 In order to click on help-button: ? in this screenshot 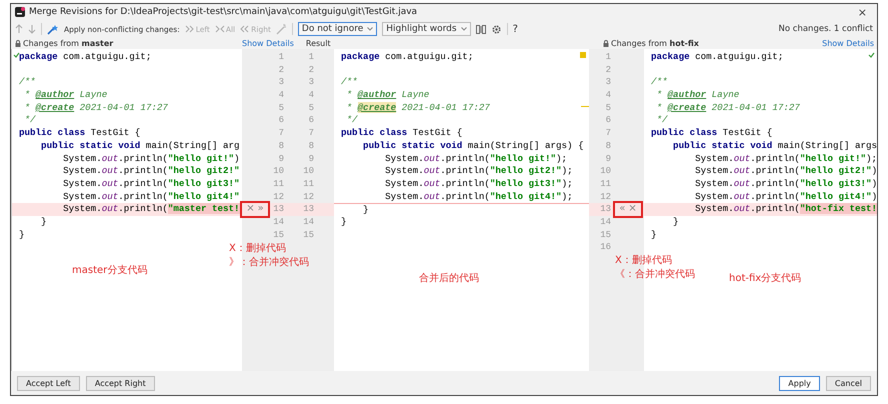, I will do `click(515, 29)`.